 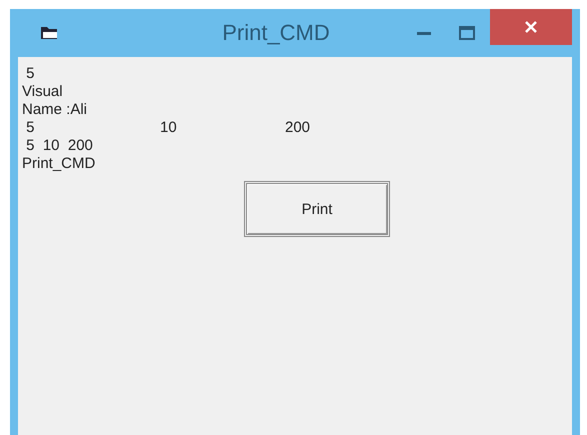 What do you see at coordinates (49, 33) in the screenshot?
I see `folder-icon` at bounding box center [49, 33].